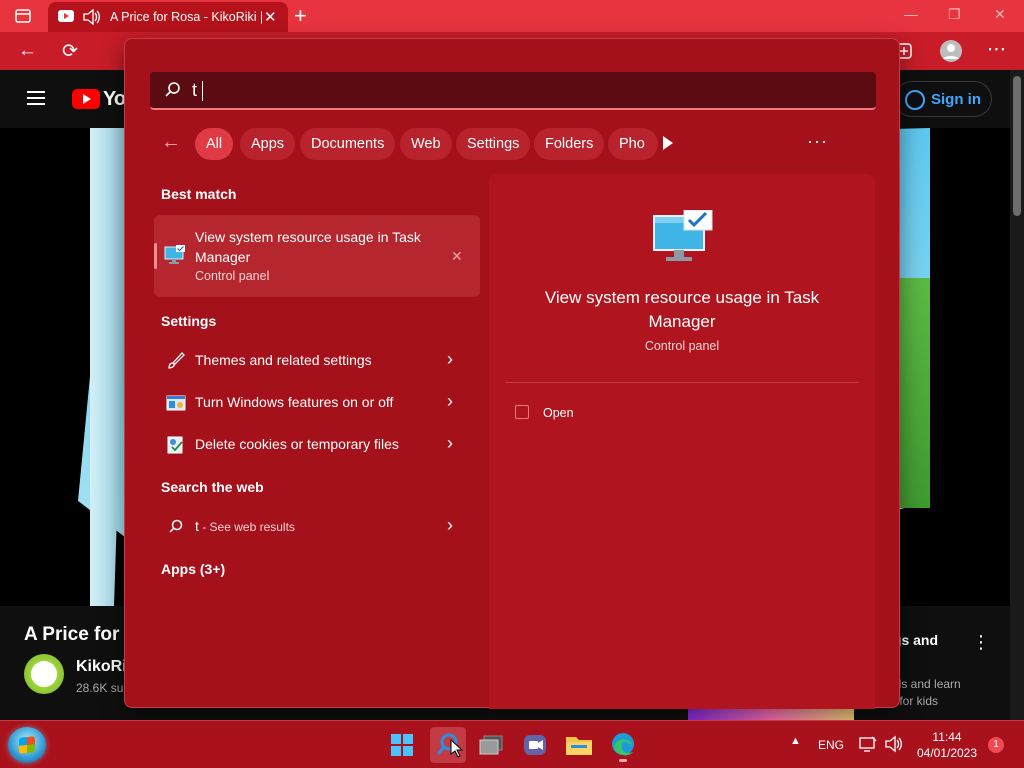 This screenshot has width=1024, height=768. Describe the element at coordinates (103, 667) in the screenshot. I see `channel-name: KikoRil` at that location.